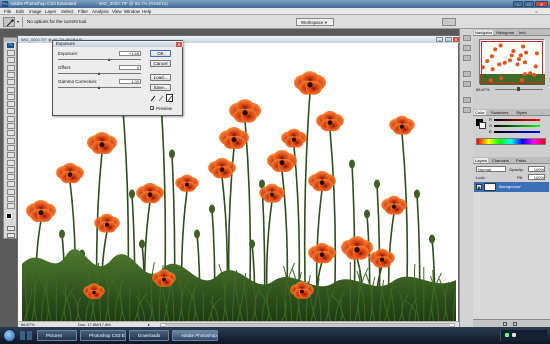 This screenshot has width=550, height=344. What do you see at coordinates (169, 98) in the screenshot?
I see `white-point-eyedropper-icon` at bounding box center [169, 98].